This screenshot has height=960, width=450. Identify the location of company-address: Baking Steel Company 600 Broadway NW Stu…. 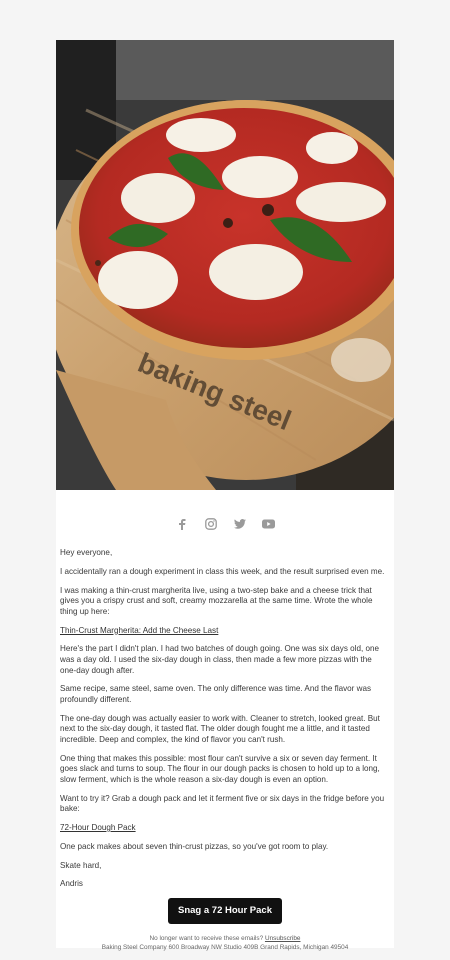
(225, 948).